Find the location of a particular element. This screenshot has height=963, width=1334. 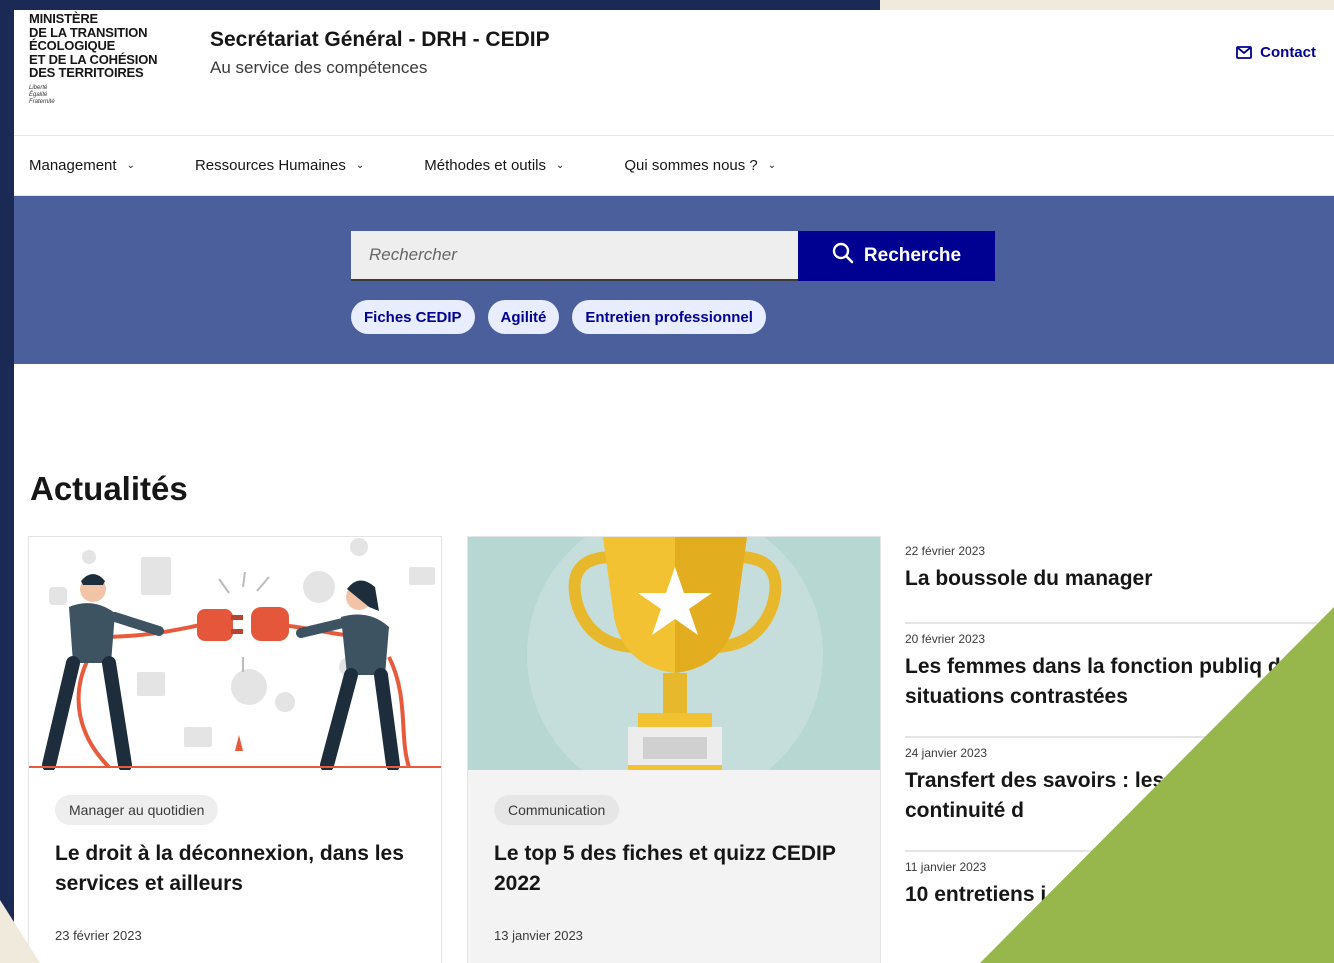

contact-label: Contact is located at coordinates (1288, 52).